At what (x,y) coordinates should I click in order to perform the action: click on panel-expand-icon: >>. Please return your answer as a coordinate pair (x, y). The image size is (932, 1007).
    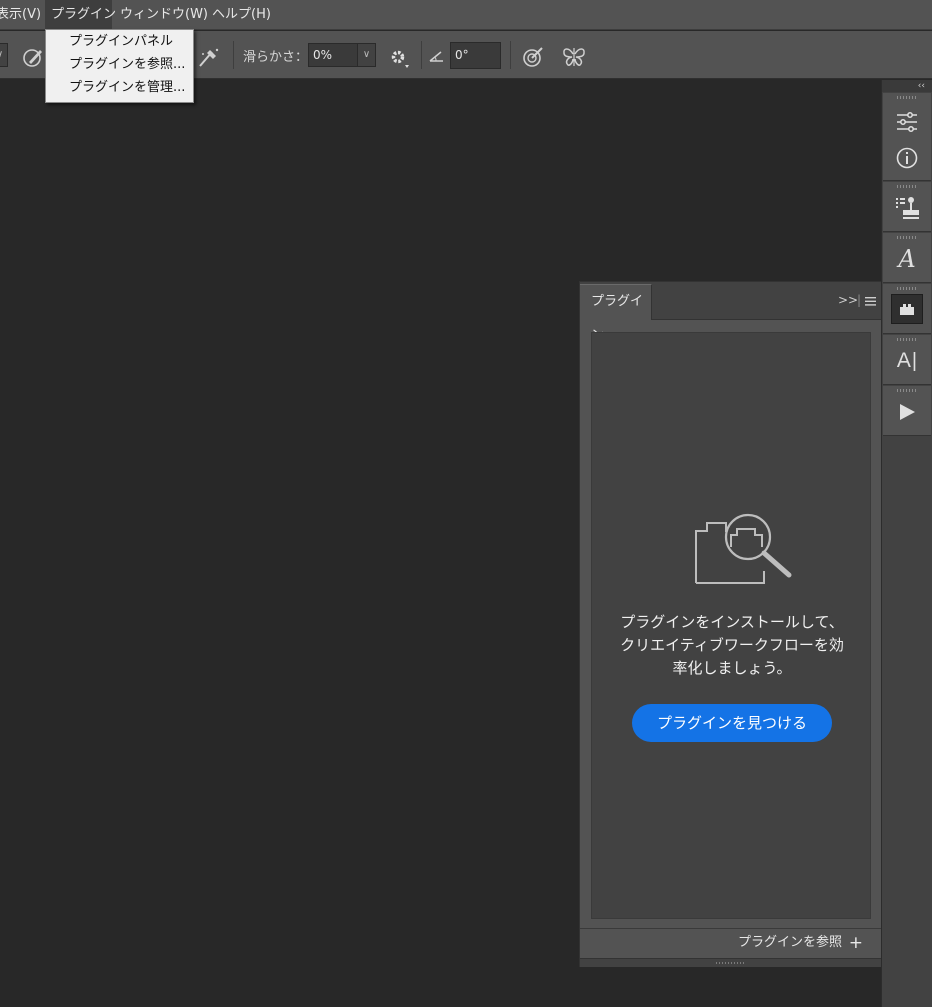
    Looking at the image, I should click on (848, 300).